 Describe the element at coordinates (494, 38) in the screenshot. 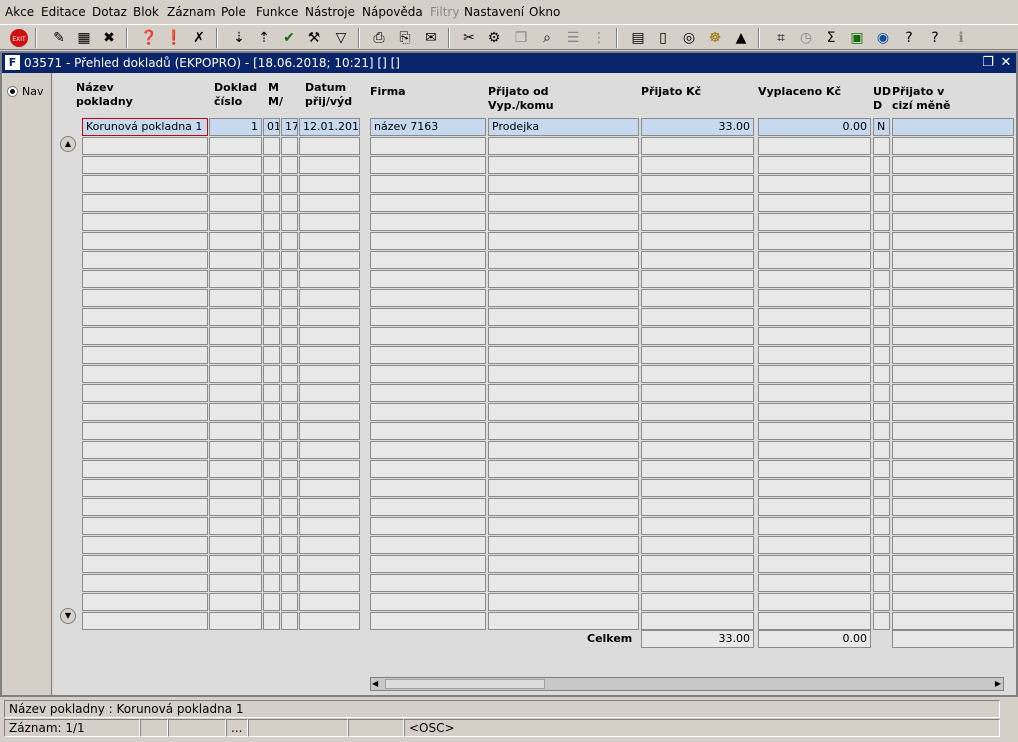

I see `tools-icon: ⚙` at that location.